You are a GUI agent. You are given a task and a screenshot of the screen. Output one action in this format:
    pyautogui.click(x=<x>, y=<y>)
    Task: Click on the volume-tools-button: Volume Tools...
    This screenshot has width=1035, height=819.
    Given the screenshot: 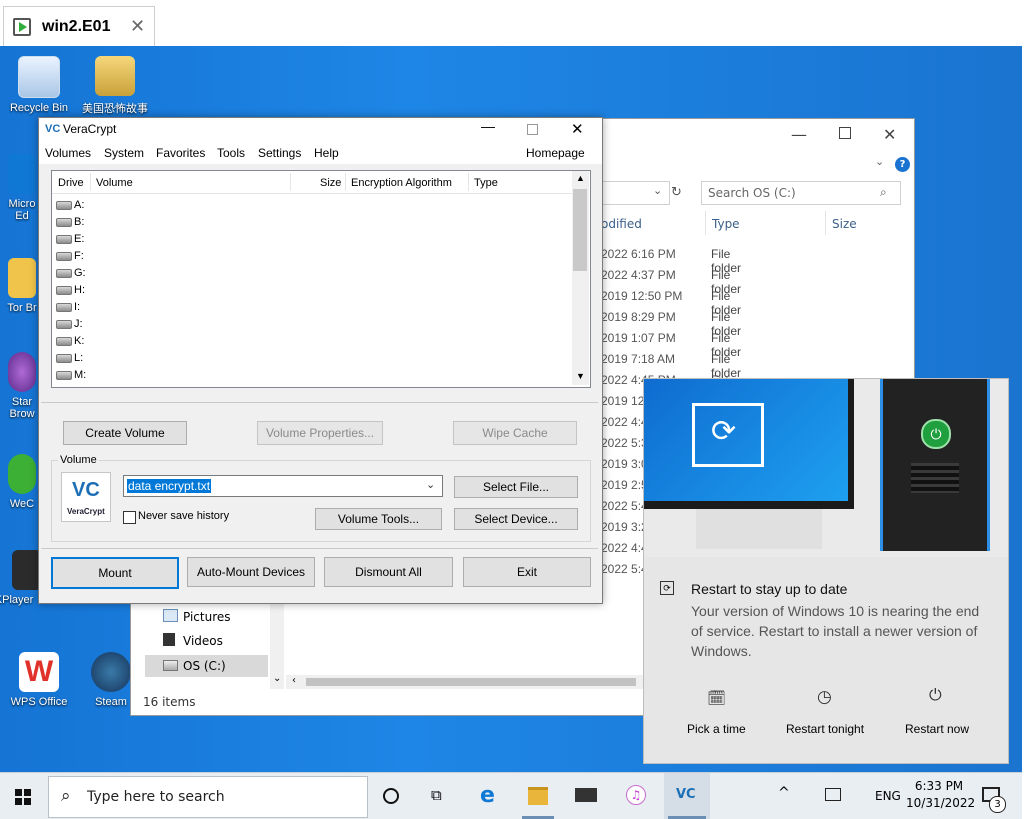 What is the action you would take?
    pyautogui.click(x=378, y=519)
    